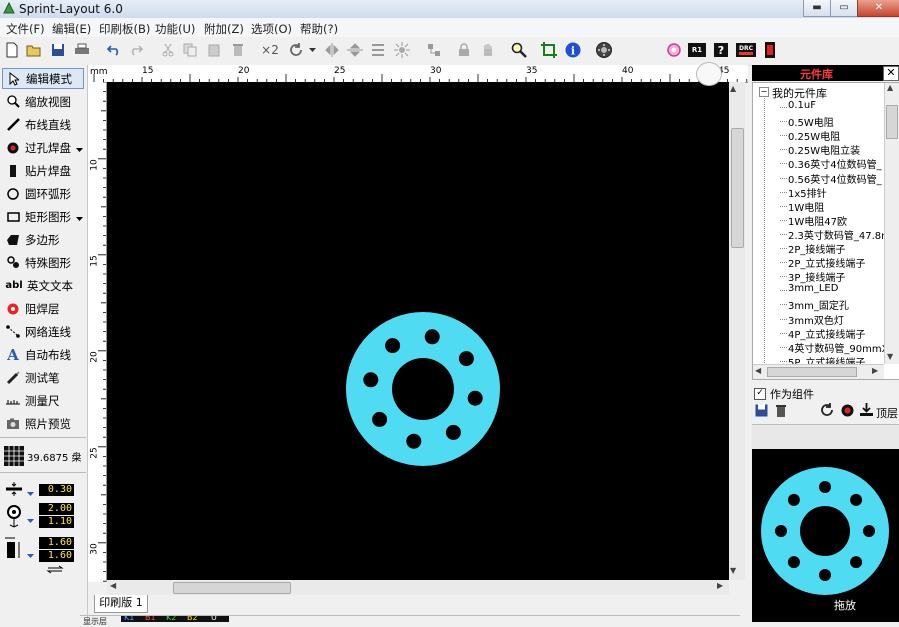 This screenshot has height=627, width=899. I want to click on layer-r1-icon: R1, so click(697, 50).